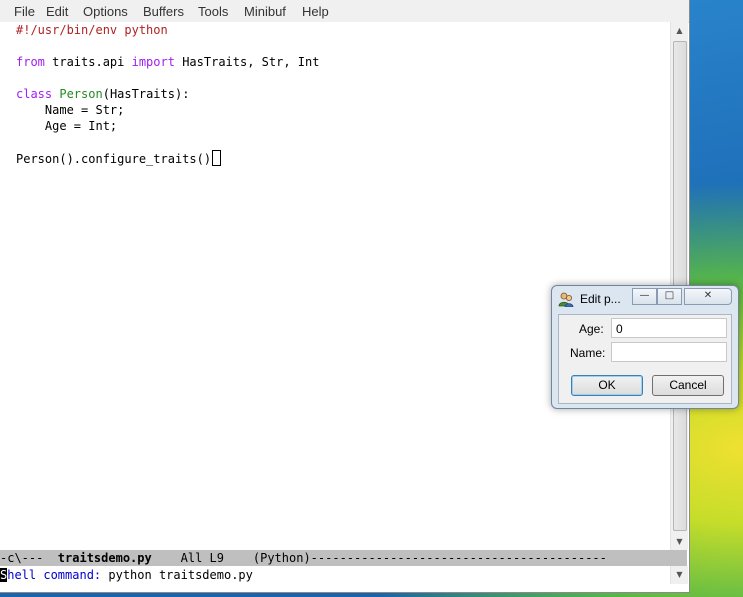 The image size is (743, 597). What do you see at coordinates (34, 94) in the screenshot?
I see `keyword-class: class` at bounding box center [34, 94].